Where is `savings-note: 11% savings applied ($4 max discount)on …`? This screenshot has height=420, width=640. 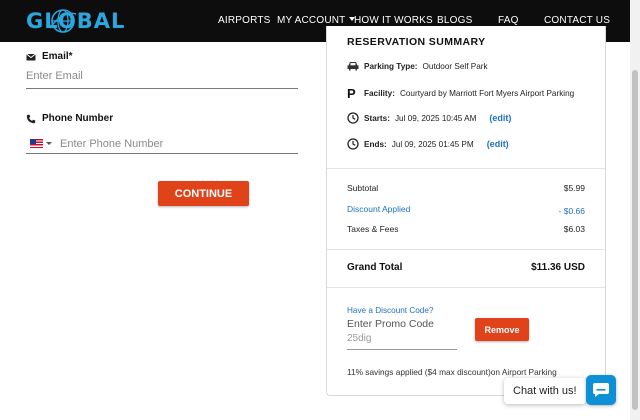 savings-note: 11% savings applied ($4 max discount)on … is located at coordinates (452, 372).